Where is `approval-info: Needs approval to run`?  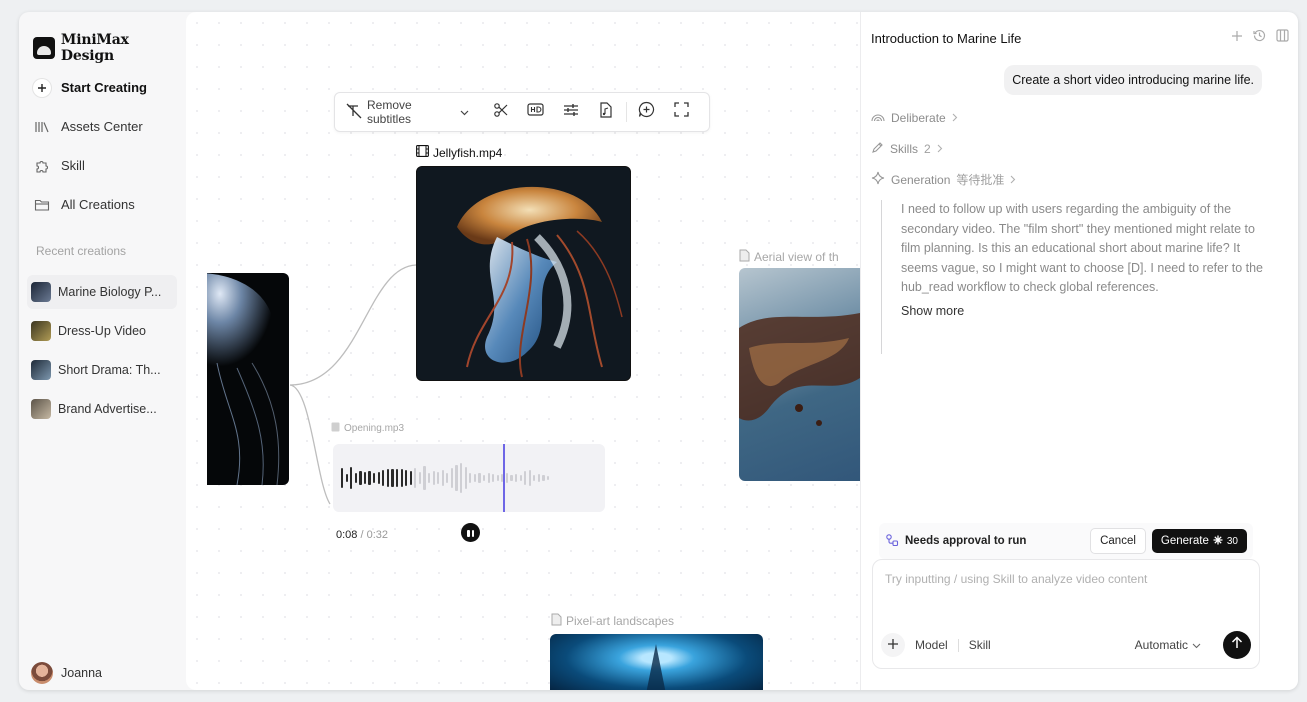
approval-info: Needs approval to run is located at coordinates (955, 541).